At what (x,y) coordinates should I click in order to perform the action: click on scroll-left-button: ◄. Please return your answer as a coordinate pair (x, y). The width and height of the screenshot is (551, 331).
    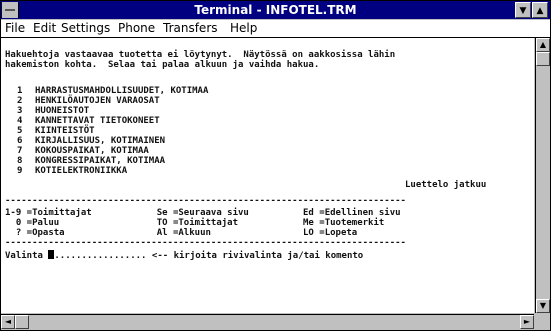
    Looking at the image, I should click on (8, 322).